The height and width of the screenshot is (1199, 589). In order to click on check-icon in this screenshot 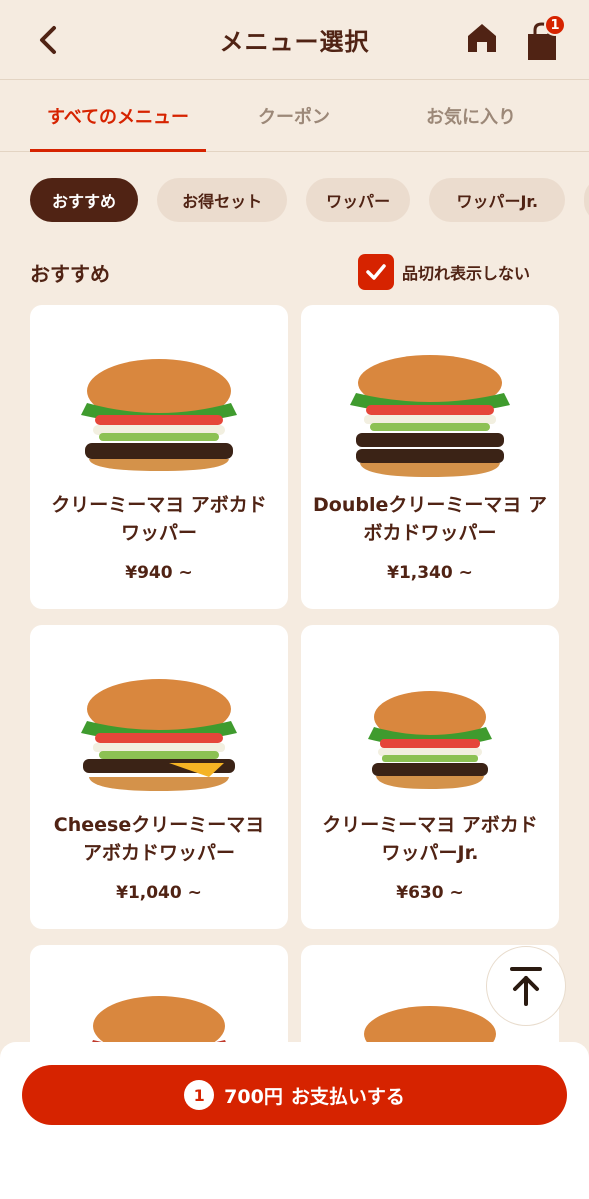, I will do `click(376, 272)`.